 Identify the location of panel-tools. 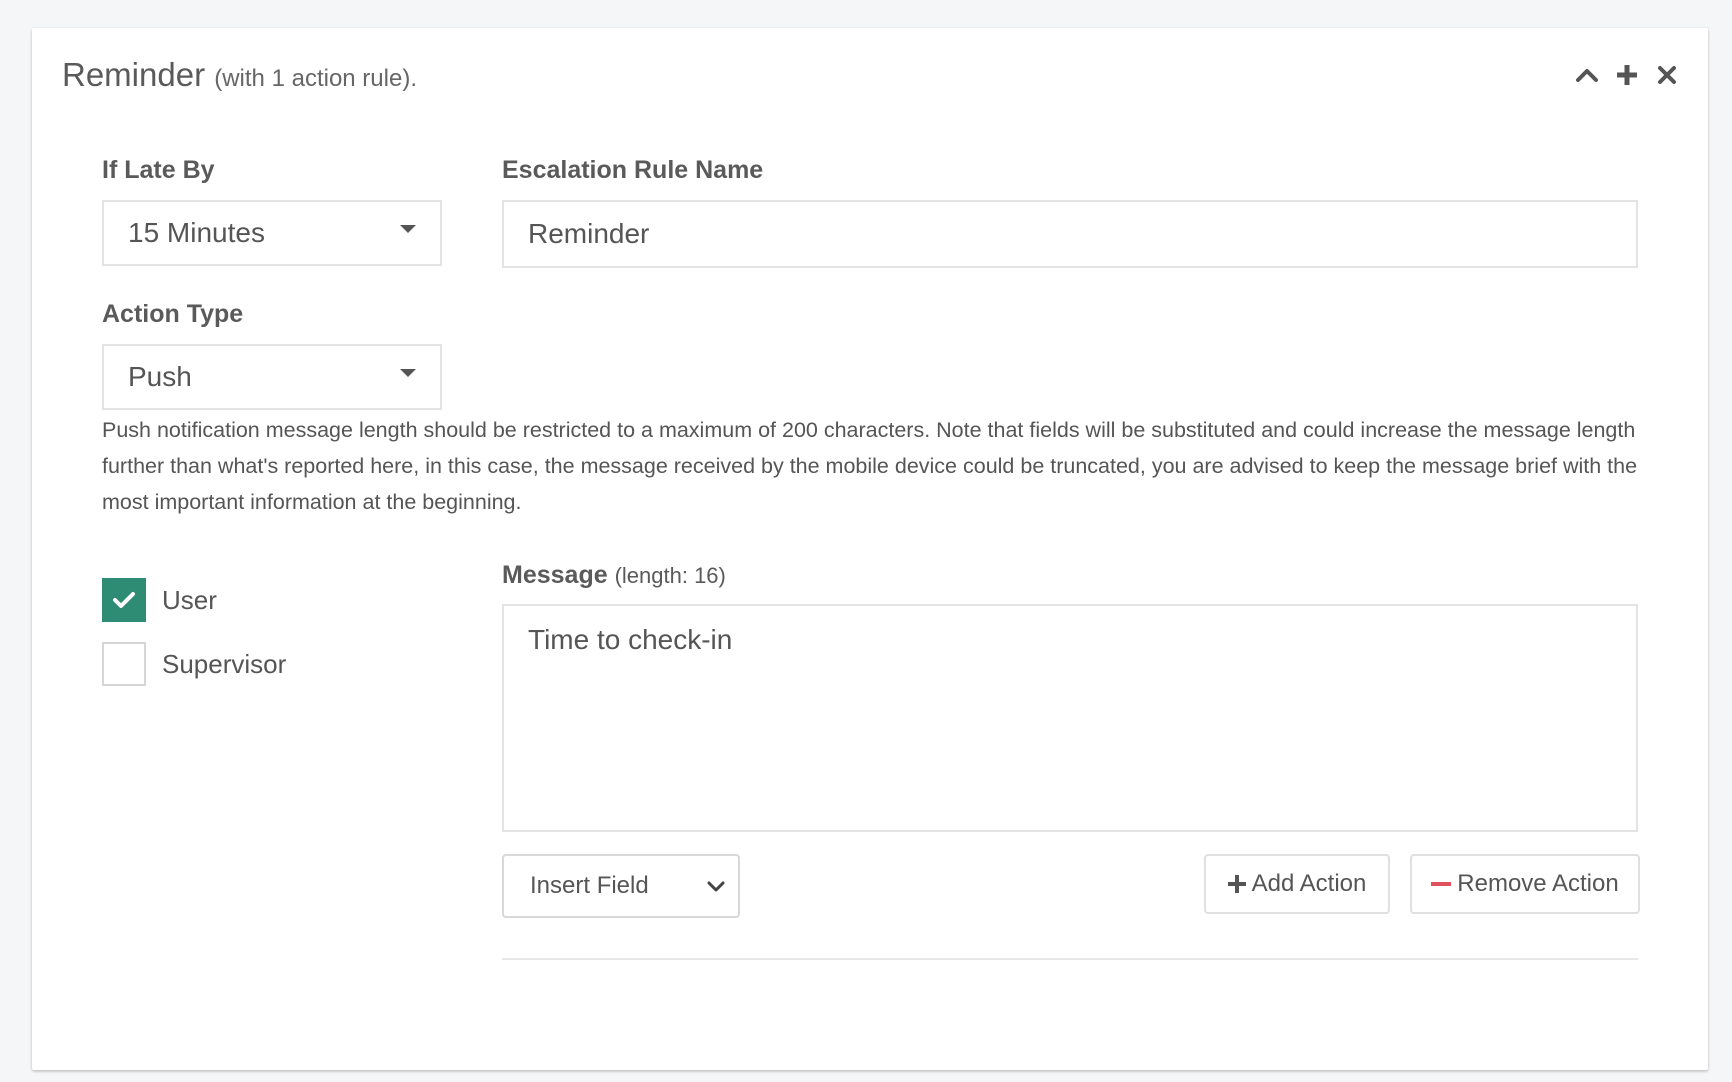
(1627, 75).